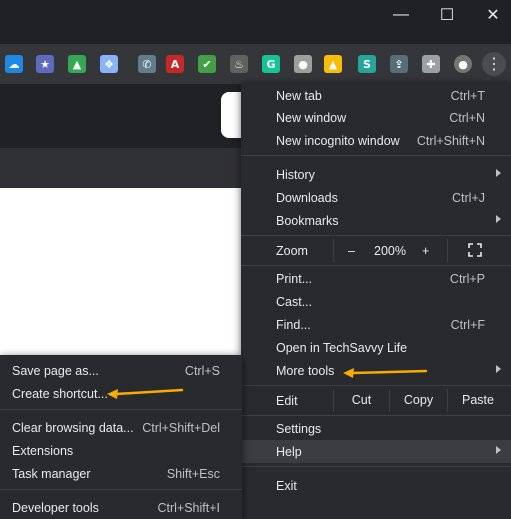 This screenshot has width=511, height=519. What do you see at coordinates (450, 141) in the screenshot?
I see `new-incognito-shortcut: Ctrl+Shift+N` at bounding box center [450, 141].